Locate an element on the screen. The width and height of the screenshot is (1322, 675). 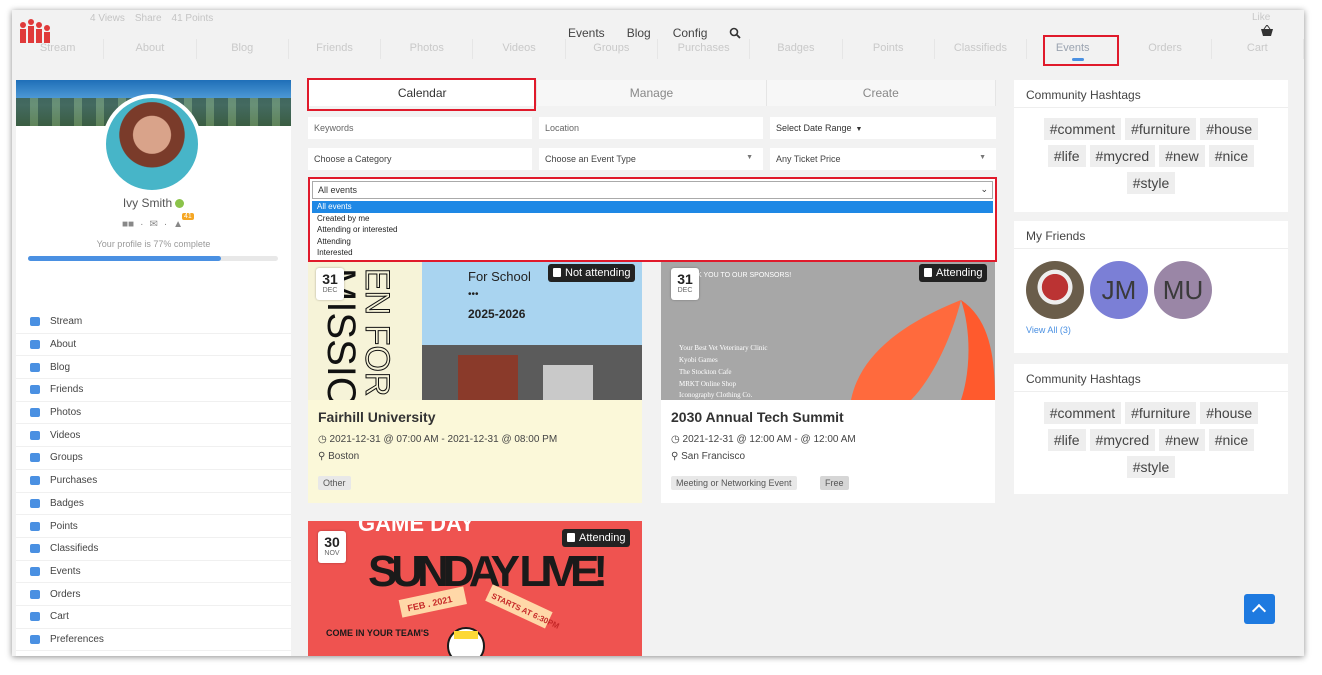
event-price-tag: Free is located at coordinates (834, 483).